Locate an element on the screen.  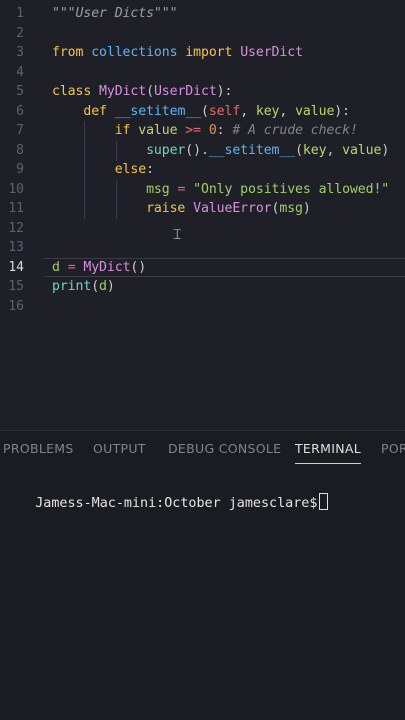
code-line: 11 raise ValueError(msg) is located at coordinates (202, 209).